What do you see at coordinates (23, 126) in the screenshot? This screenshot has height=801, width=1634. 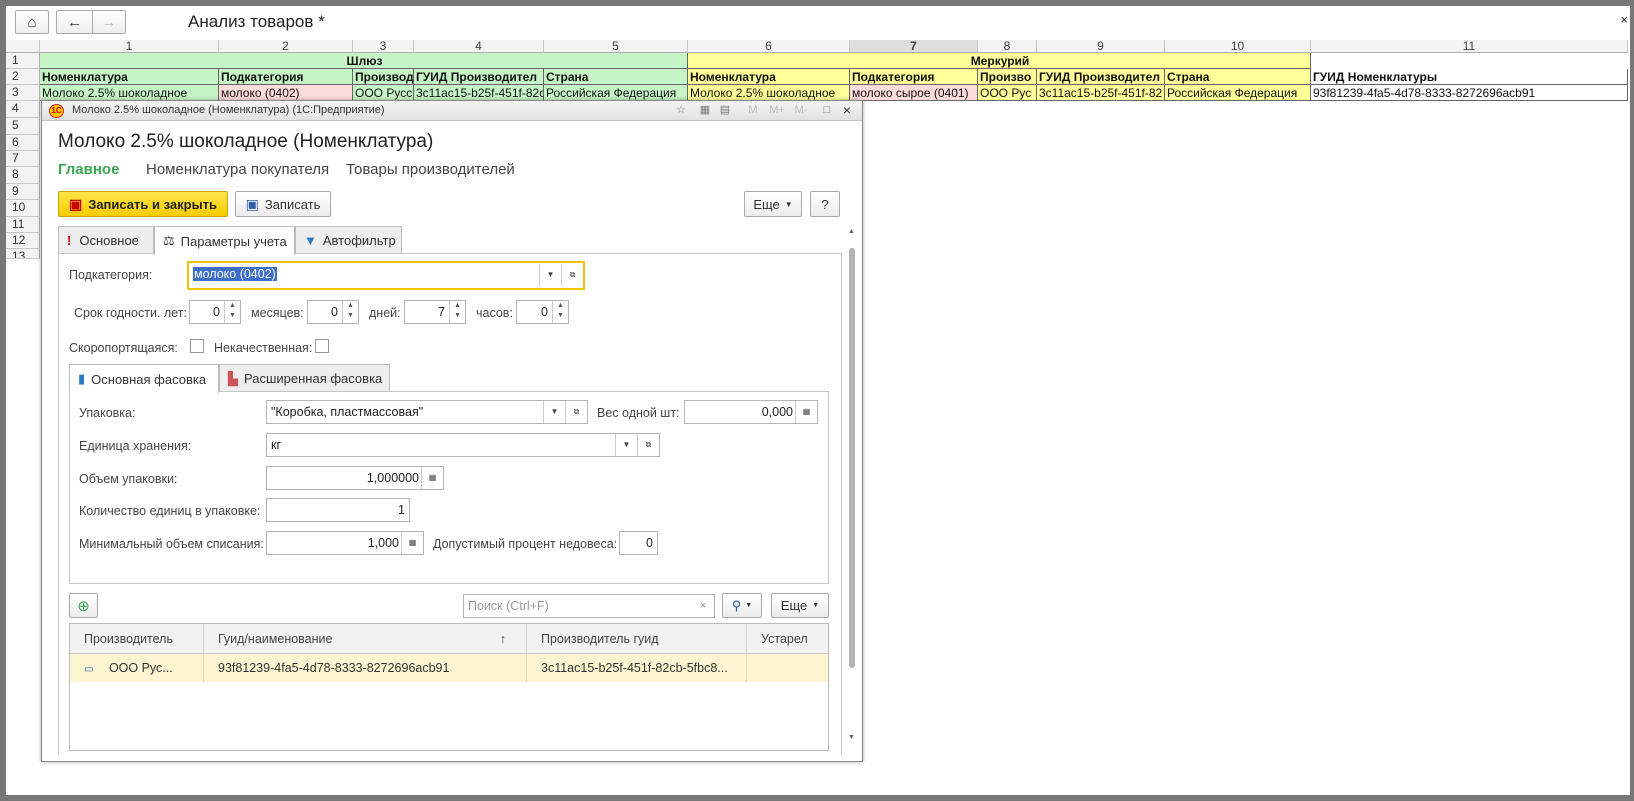 I see `row-header: 5` at bounding box center [23, 126].